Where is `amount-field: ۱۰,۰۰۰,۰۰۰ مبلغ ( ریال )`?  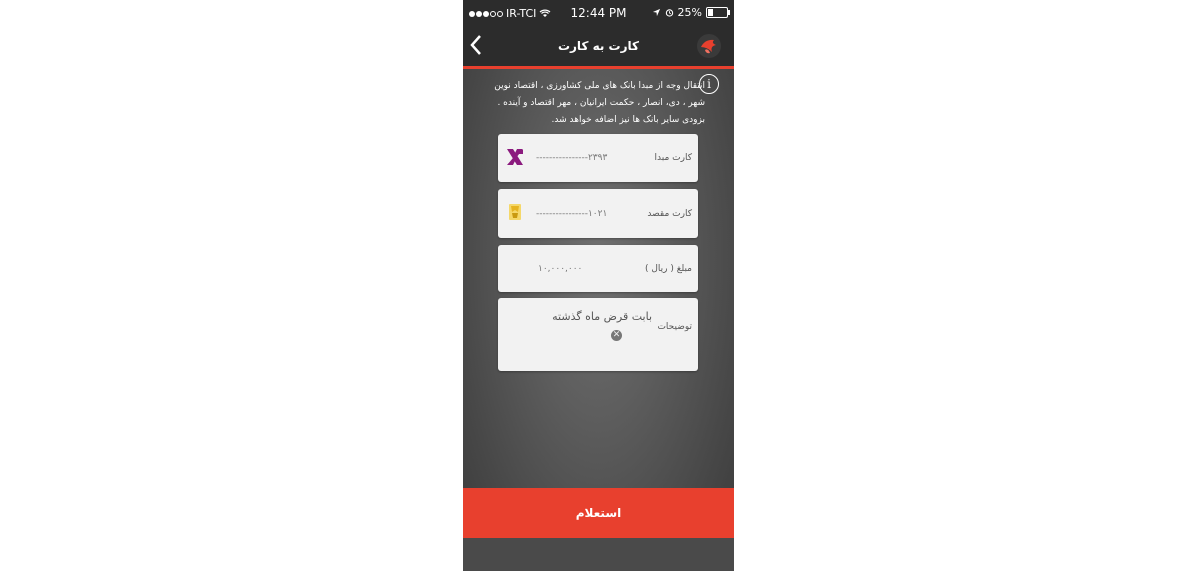
amount-field: ۱۰,۰۰۰,۰۰۰ مبلغ ( ریال ) is located at coordinates (598, 268).